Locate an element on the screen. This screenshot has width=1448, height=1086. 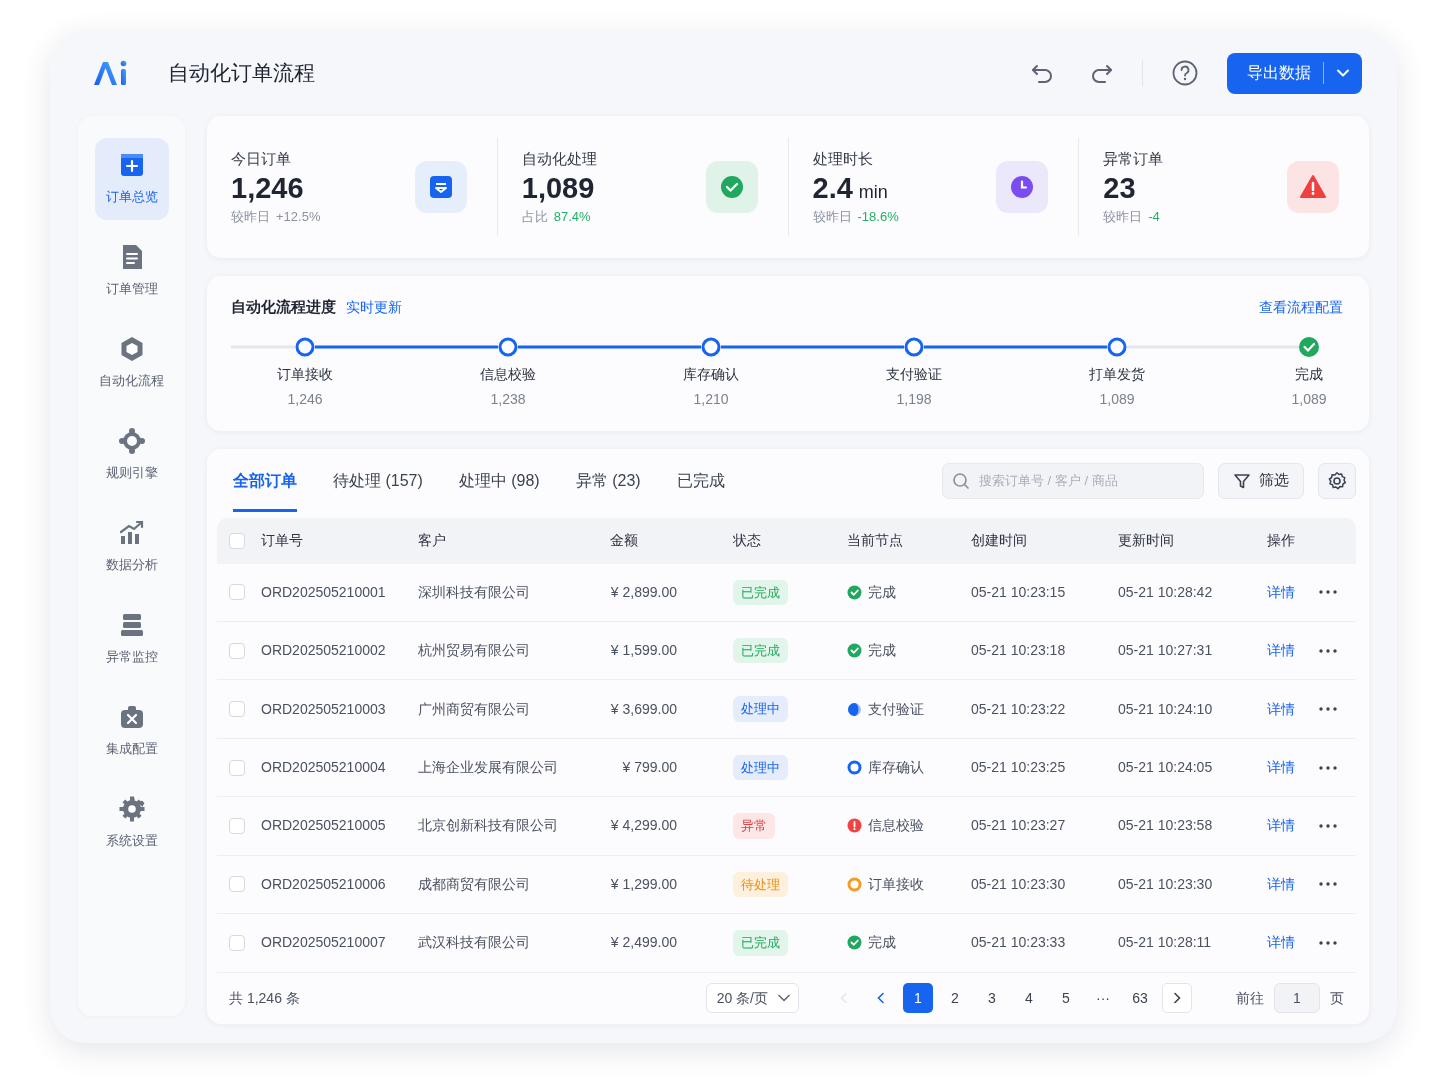
sidebar-item: 自动化流程 is located at coordinates (131, 363).